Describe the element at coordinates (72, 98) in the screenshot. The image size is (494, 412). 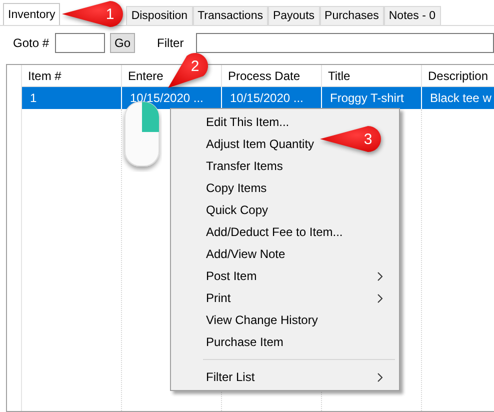
I see `table-cell: 1` at that location.